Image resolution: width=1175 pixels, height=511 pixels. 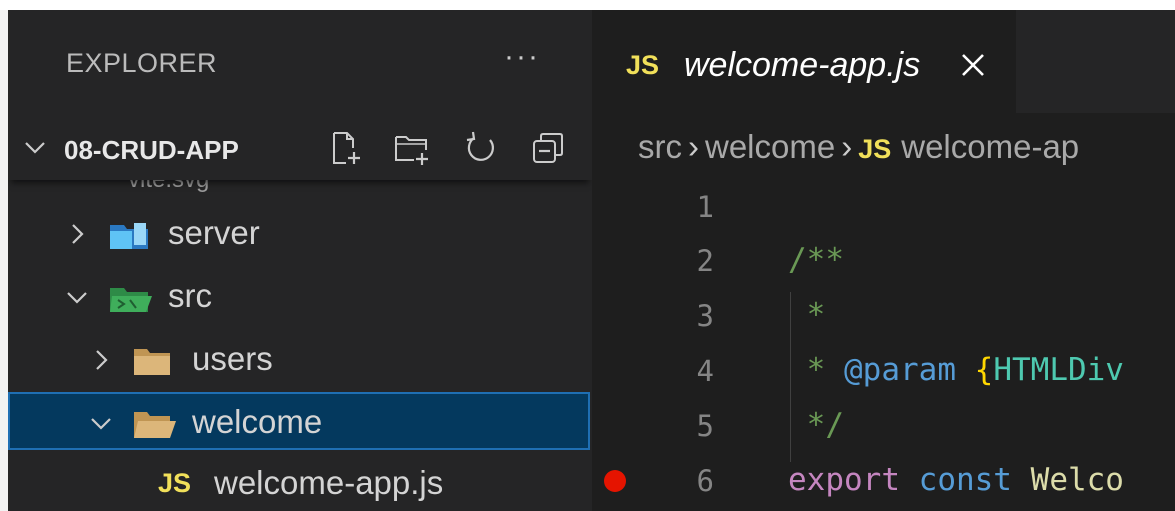 What do you see at coordinates (131, 300) in the screenshot?
I see `src-folder-icon` at bounding box center [131, 300].